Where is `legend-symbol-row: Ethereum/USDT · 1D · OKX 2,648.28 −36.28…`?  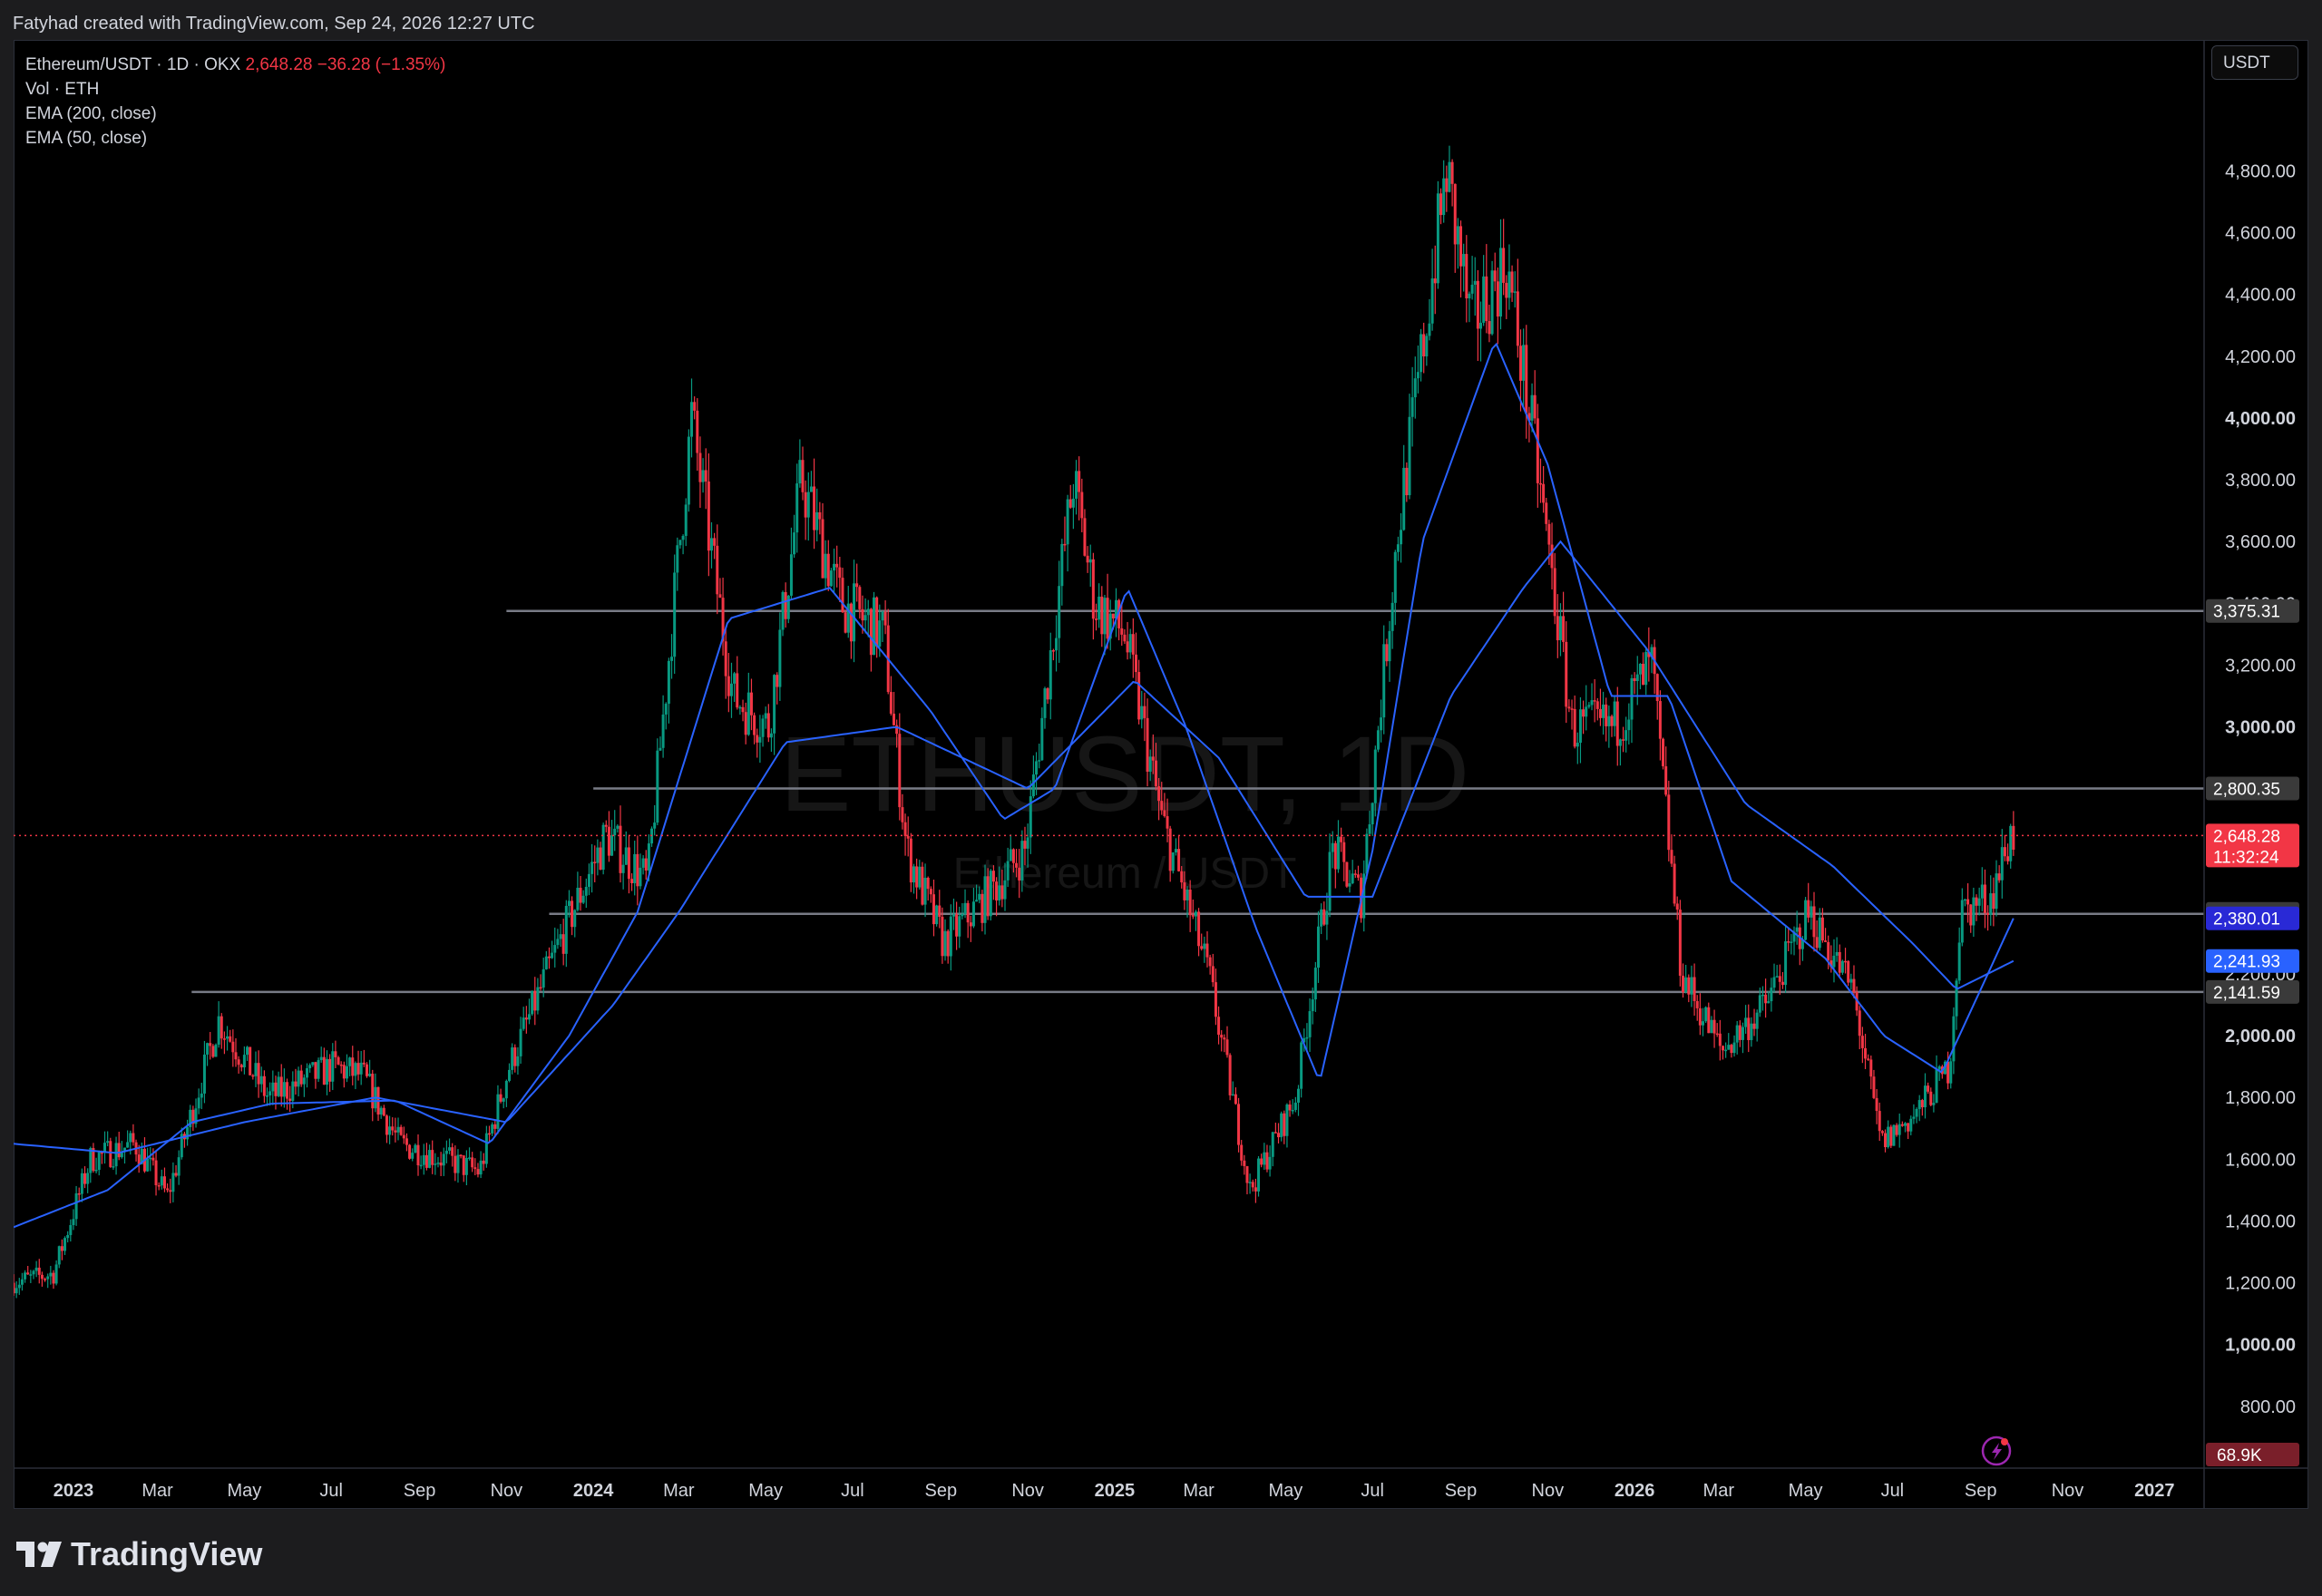 legend-symbol-row: Ethereum/USDT · 1D · OKX 2,648.28 −36.28… is located at coordinates (235, 65).